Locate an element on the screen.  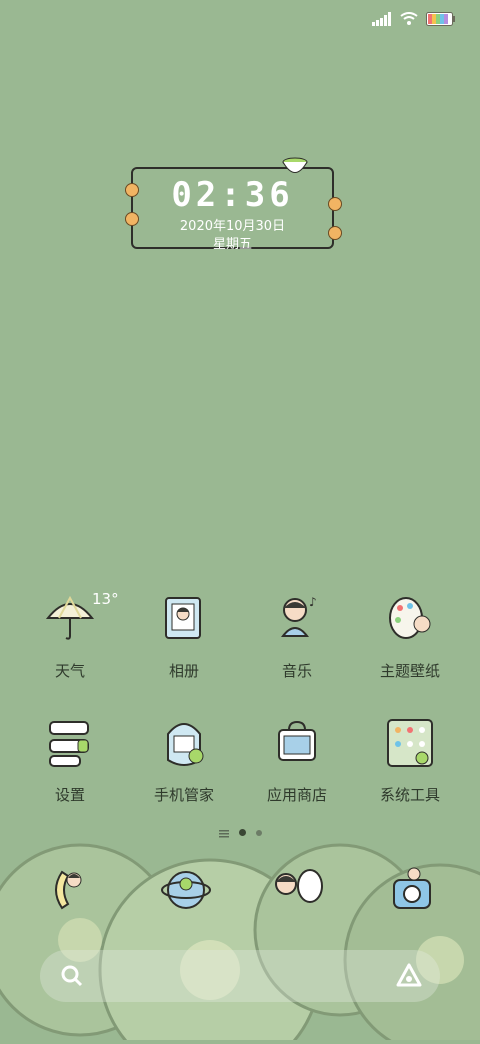
search-icon is located at coordinates (72, 978).